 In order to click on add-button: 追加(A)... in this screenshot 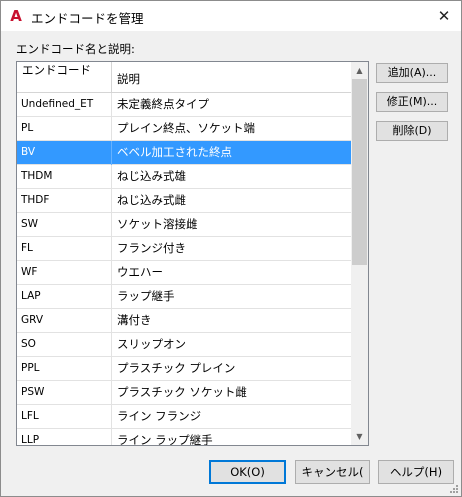, I will do `click(412, 73)`.